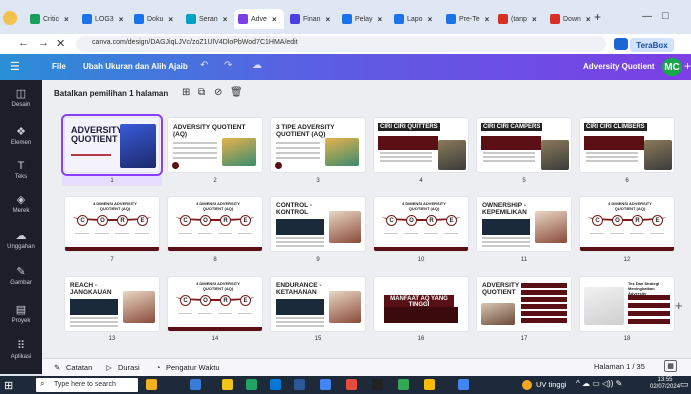  What do you see at coordinates (112, 260) in the screenshot?
I see `slide-number: 7` at bounding box center [112, 260].